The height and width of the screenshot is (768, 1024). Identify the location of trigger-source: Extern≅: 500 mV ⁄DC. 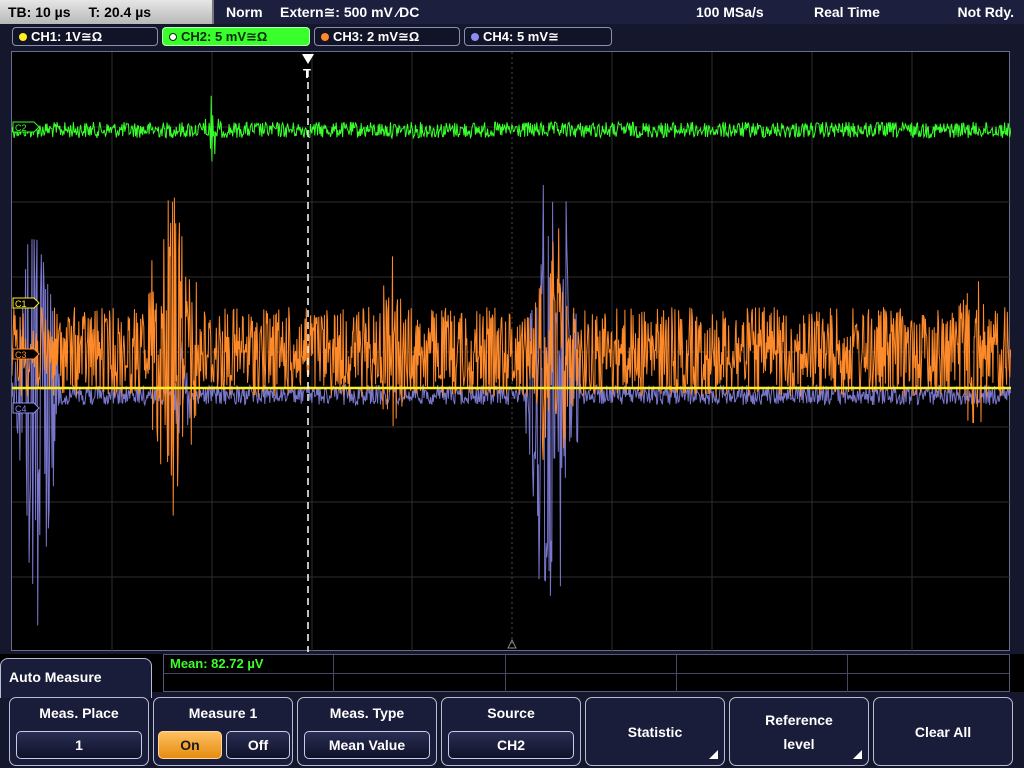
(349, 12).